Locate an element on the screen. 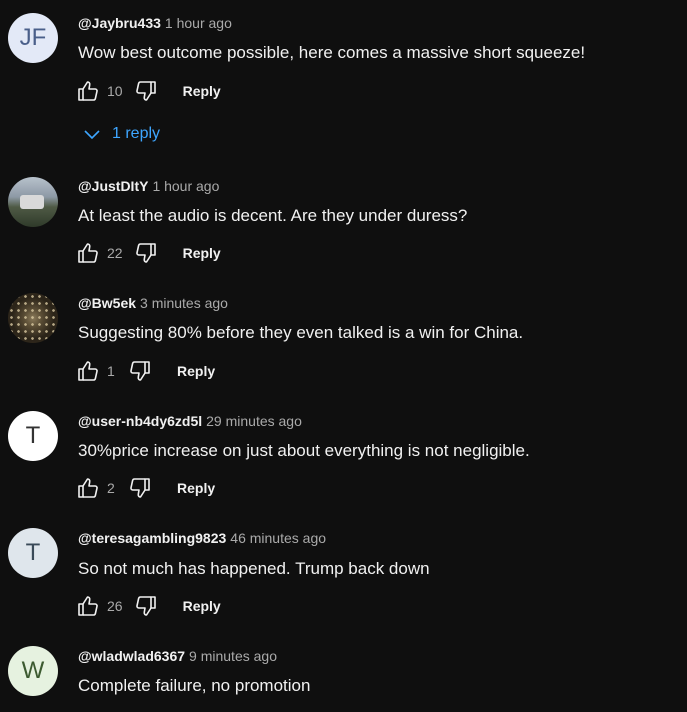  comment-time: 29 minutes ago is located at coordinates (254, 421).